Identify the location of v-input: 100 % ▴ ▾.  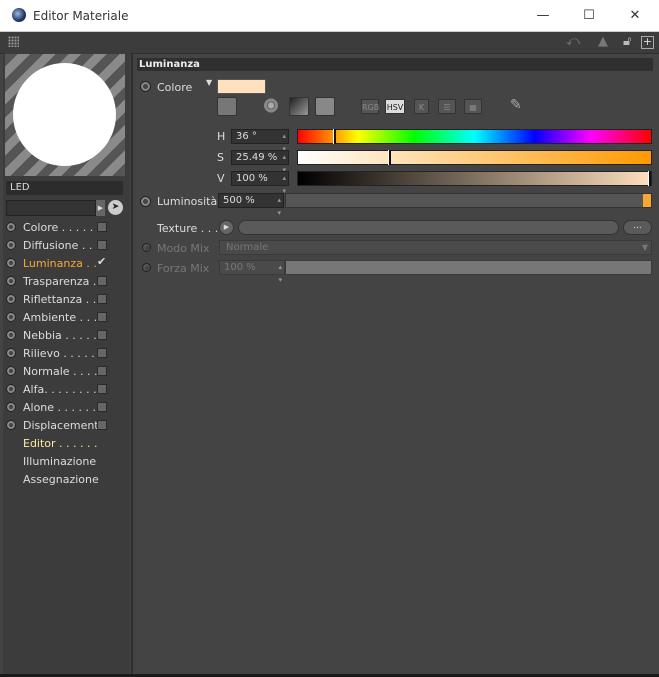
(260, 183).